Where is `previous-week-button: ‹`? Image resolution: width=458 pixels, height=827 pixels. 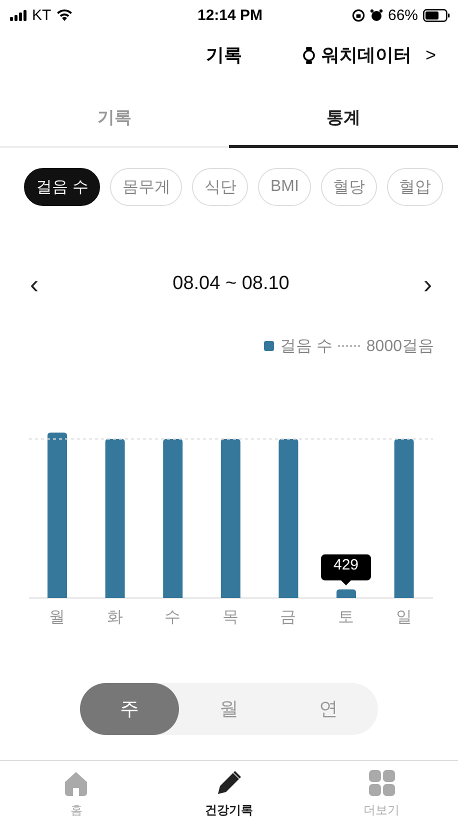
previous-week-button: ‹ is located at coordinates (34, 284).